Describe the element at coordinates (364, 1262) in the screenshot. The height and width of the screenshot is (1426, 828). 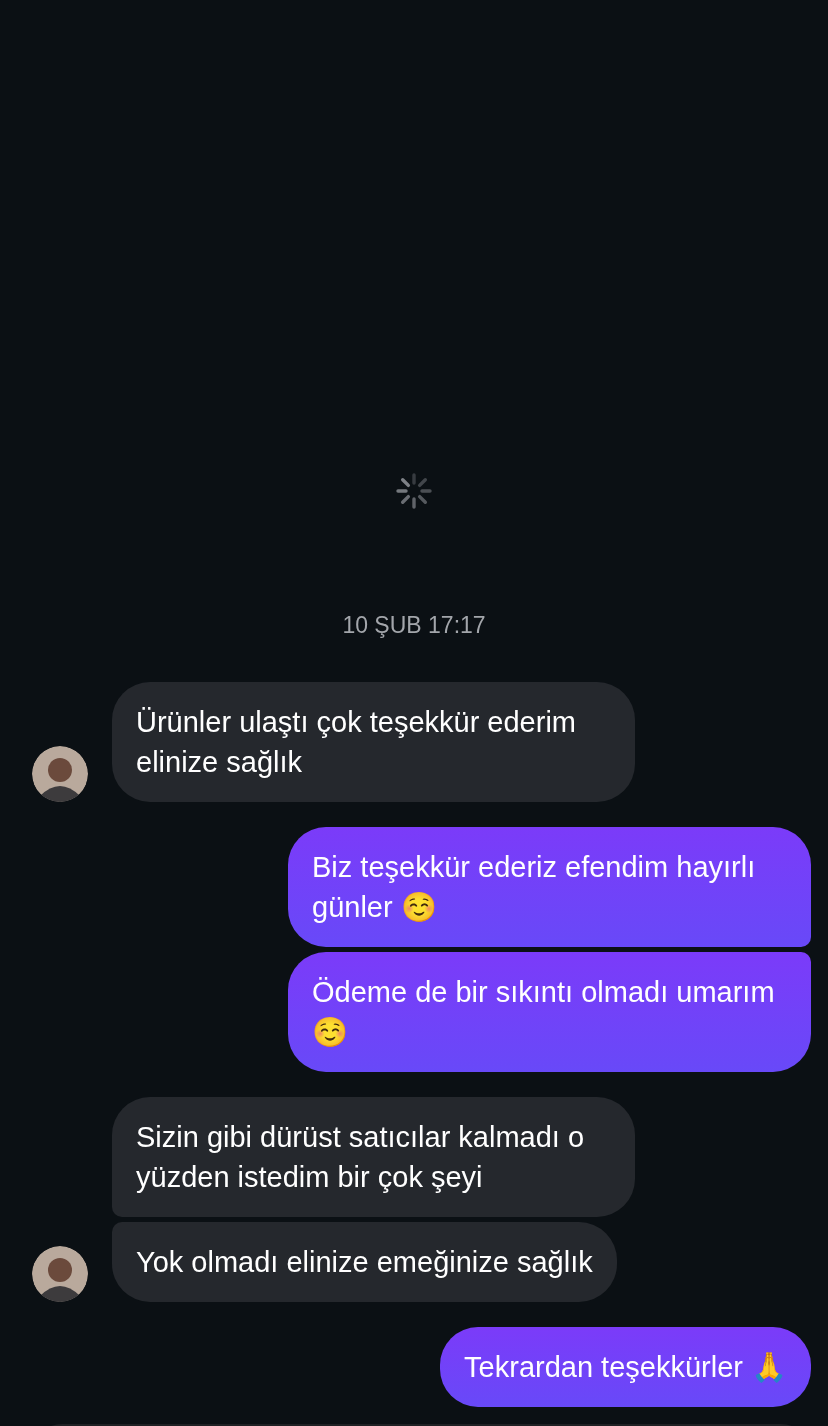
I see `message-bubble: Yok olmadı elinize emeğinize sağlık` at that location.